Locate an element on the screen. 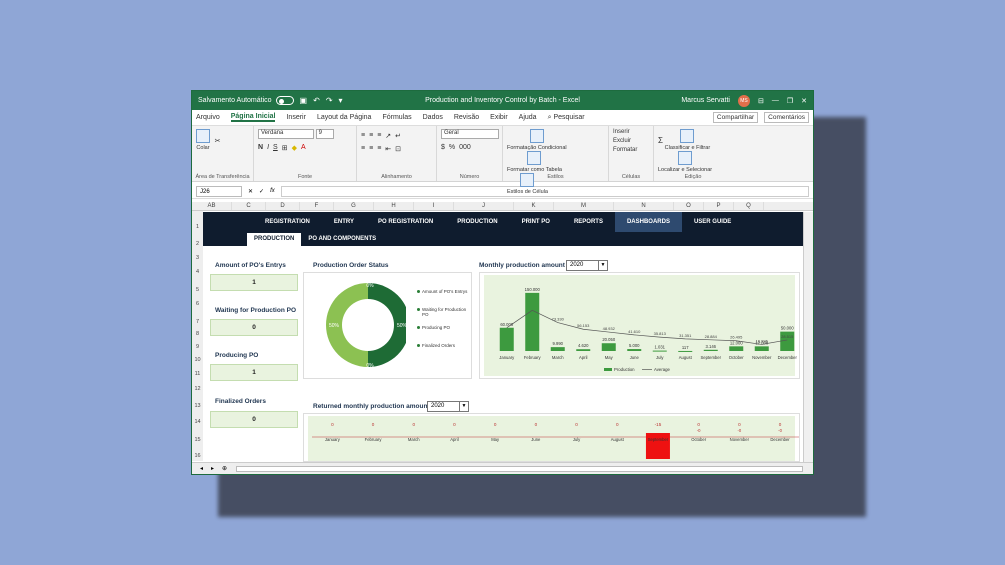 The height and width of the screenshot is (565, 1005). wrap-text-icon: ↵ is located at coordinates (398, 136).